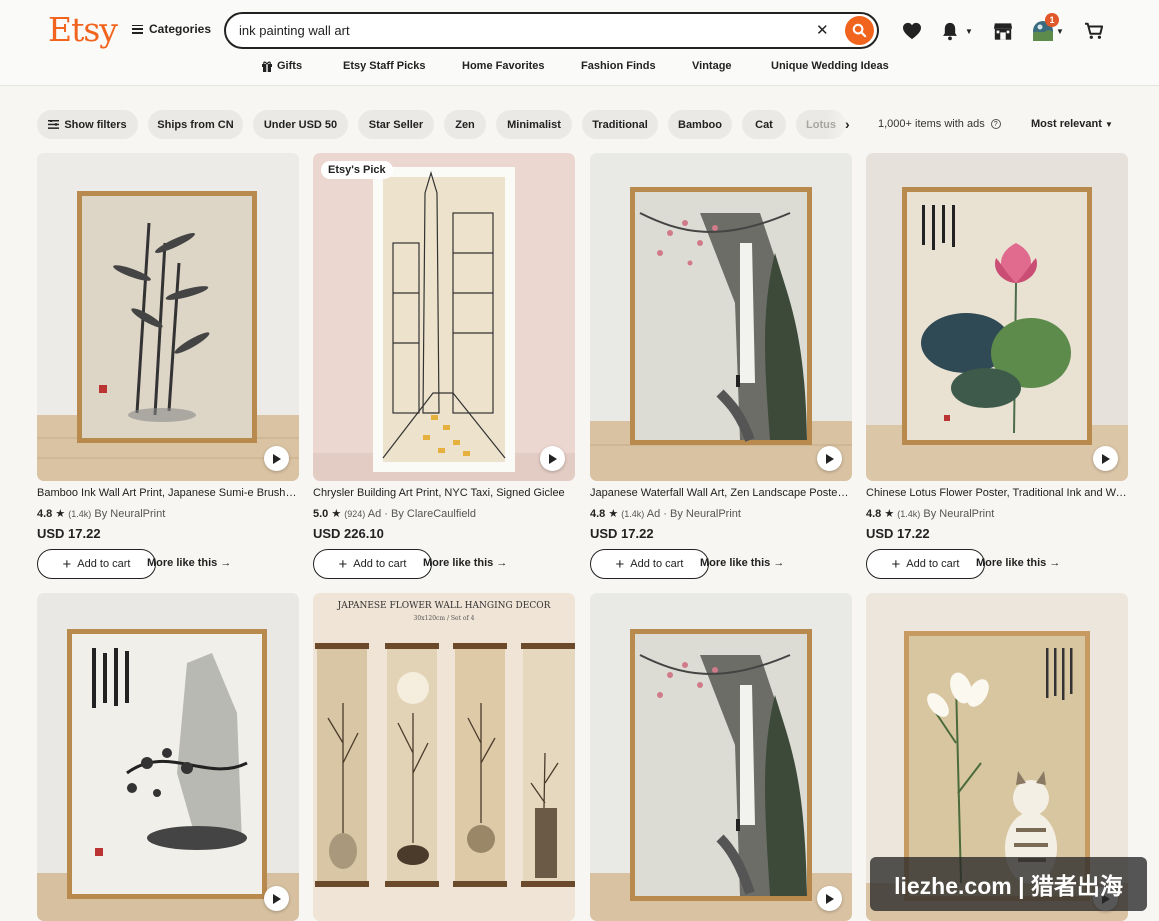  I want to click on chip-bamboo: Bamboo, so click(700, 124).